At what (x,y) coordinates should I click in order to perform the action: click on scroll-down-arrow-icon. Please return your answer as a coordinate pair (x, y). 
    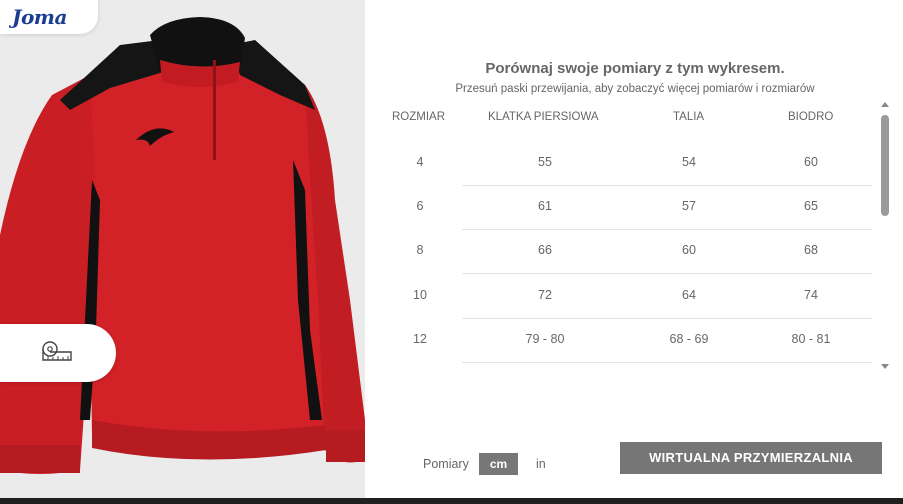
    Looking at the image, I should click on (885, 366).